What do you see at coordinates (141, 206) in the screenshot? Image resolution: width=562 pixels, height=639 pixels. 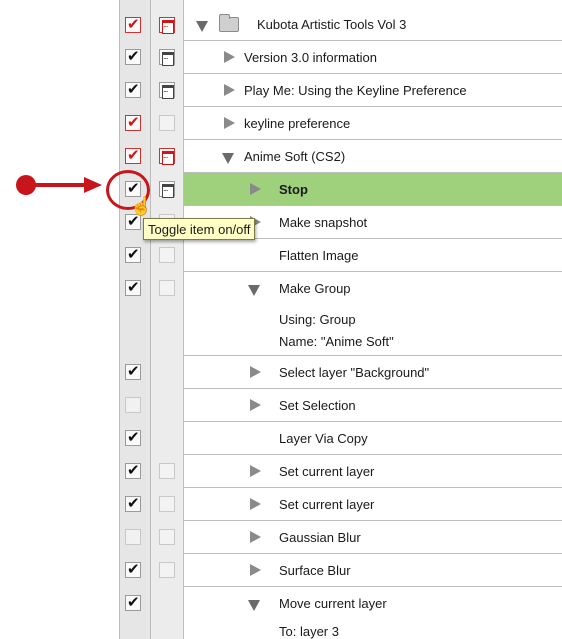 I see `hand-cursor-icon: ☝` at bounding box center [141, 206].